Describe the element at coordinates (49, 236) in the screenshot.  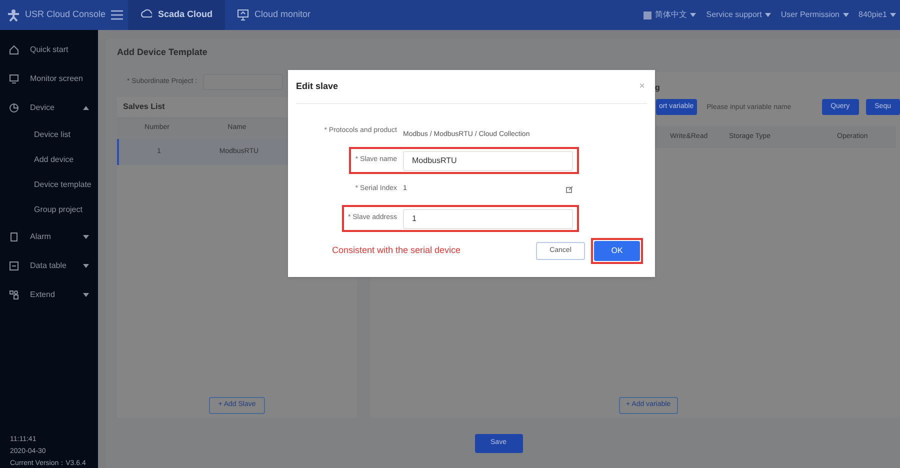
I see `sidebar-item: Alarm` at that location.